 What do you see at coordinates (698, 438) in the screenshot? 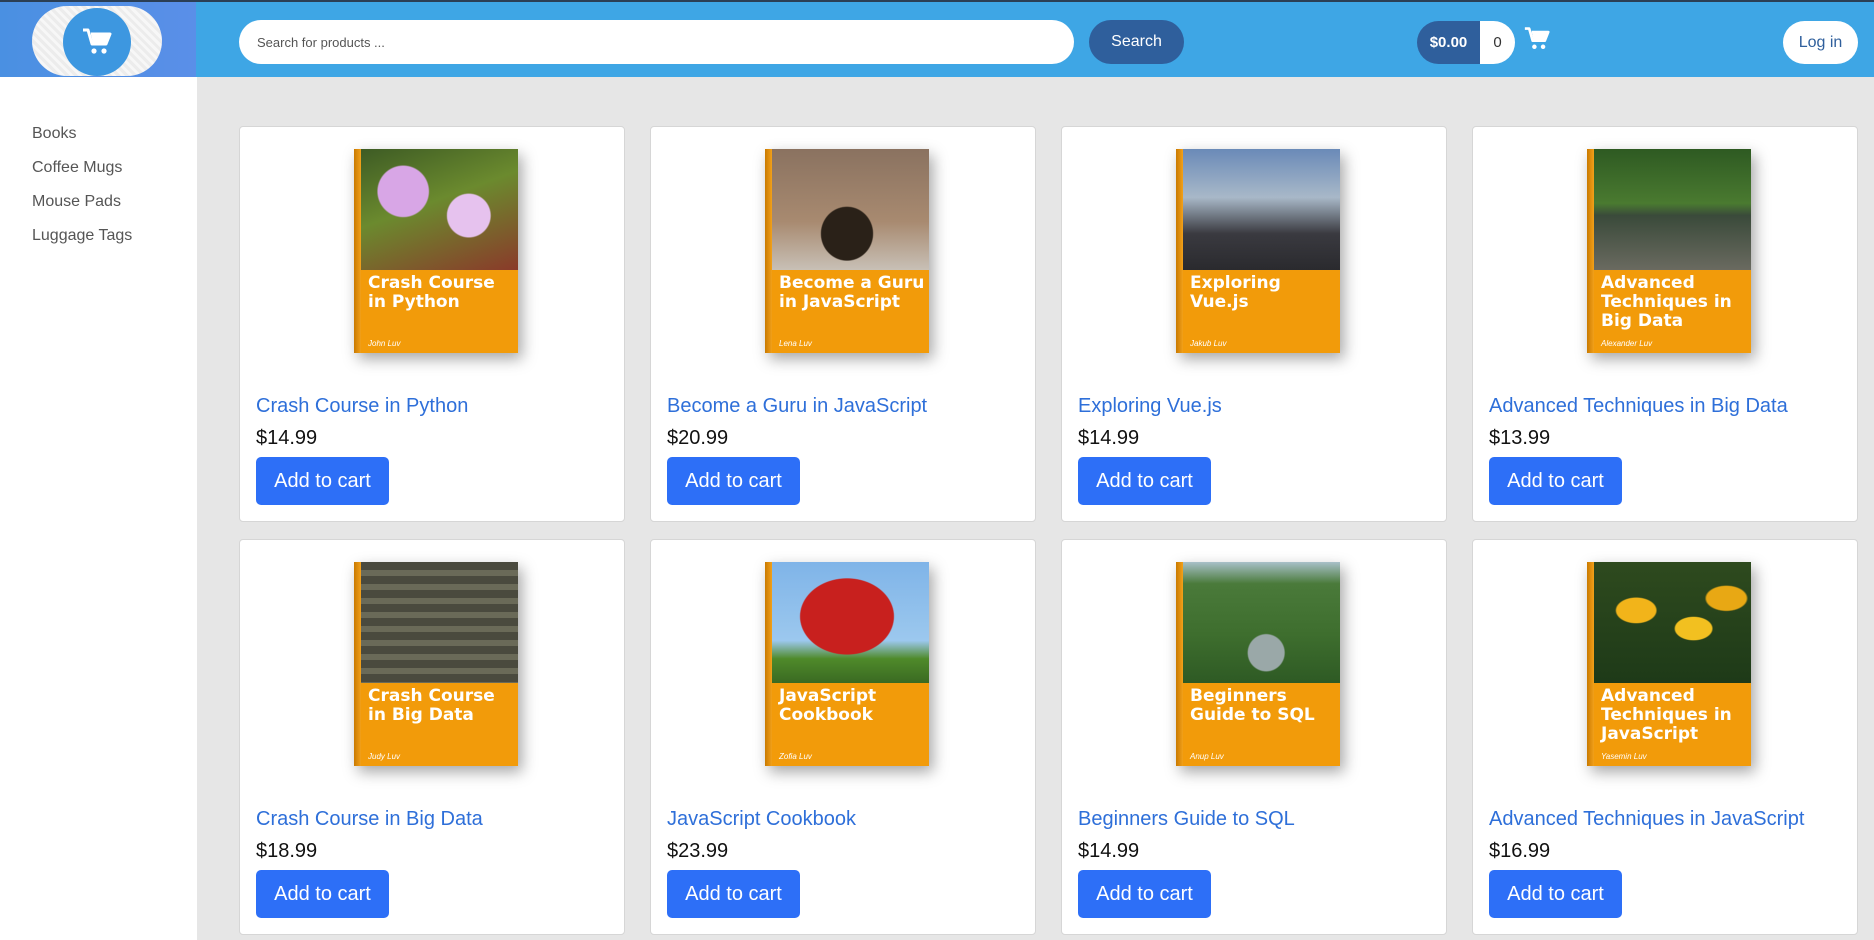
I see `product-price: $20.99` at bounding box center [698, 438].